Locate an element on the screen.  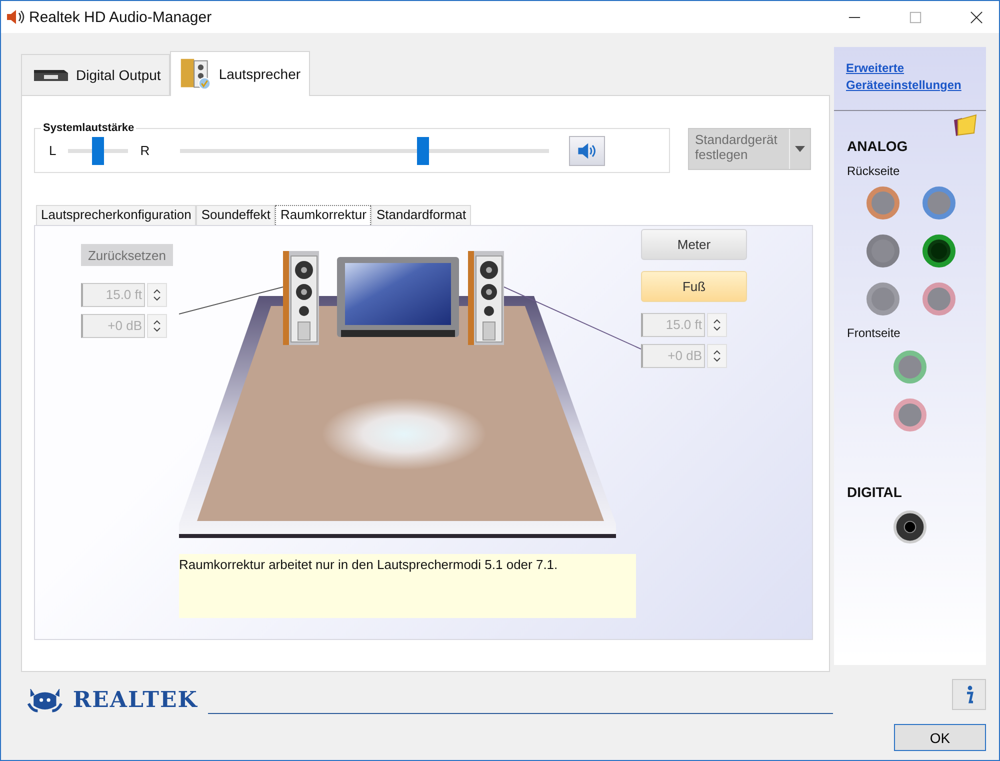
digital-jack is located at coordinates (910, 527).